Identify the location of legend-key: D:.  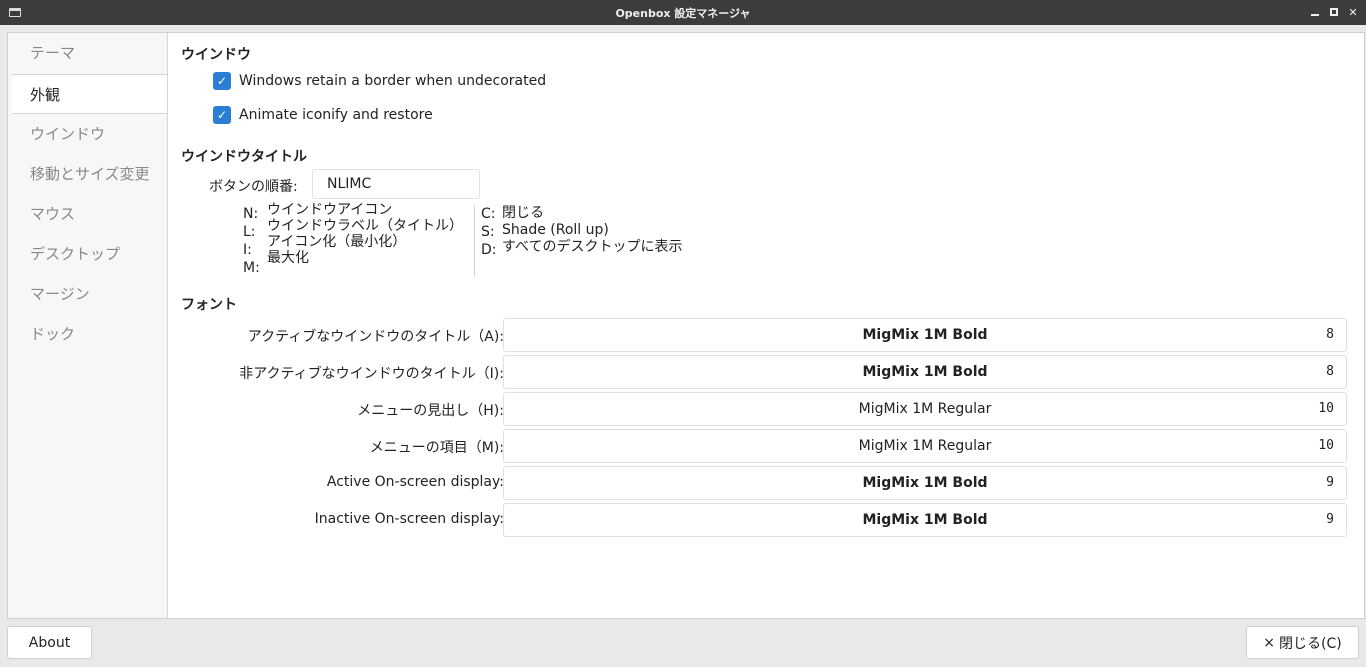
(489, 250).